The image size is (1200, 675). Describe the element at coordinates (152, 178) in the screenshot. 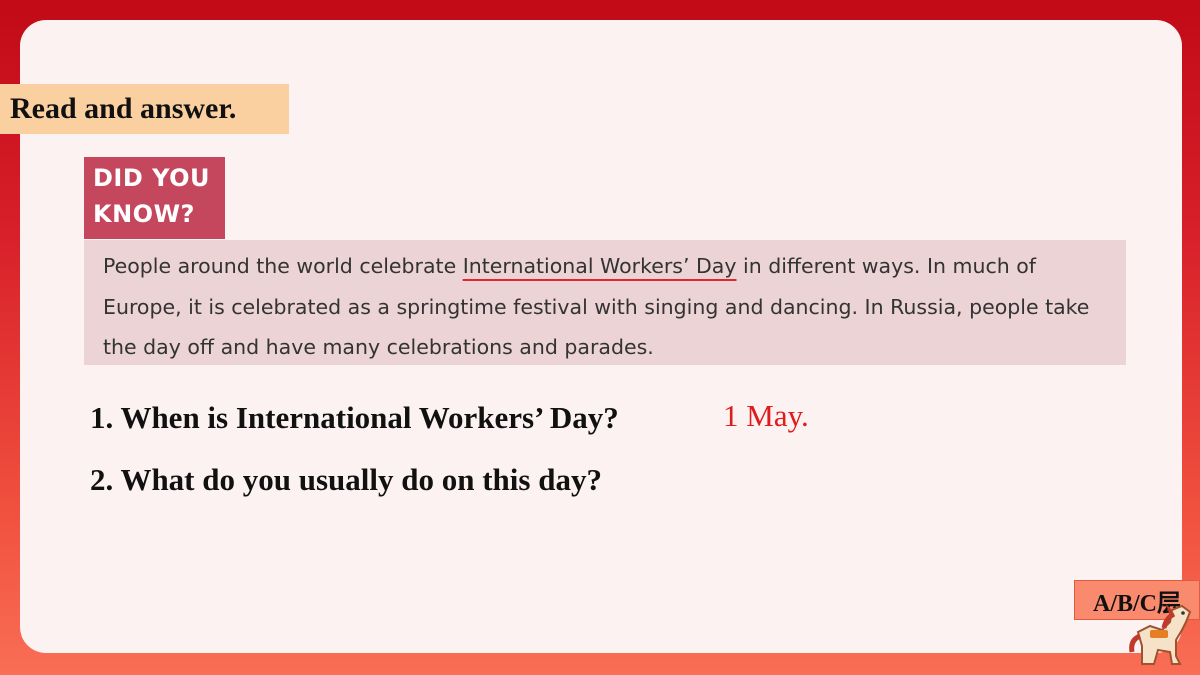

I see `did-you-know-line-1: DID YOU` at that location.